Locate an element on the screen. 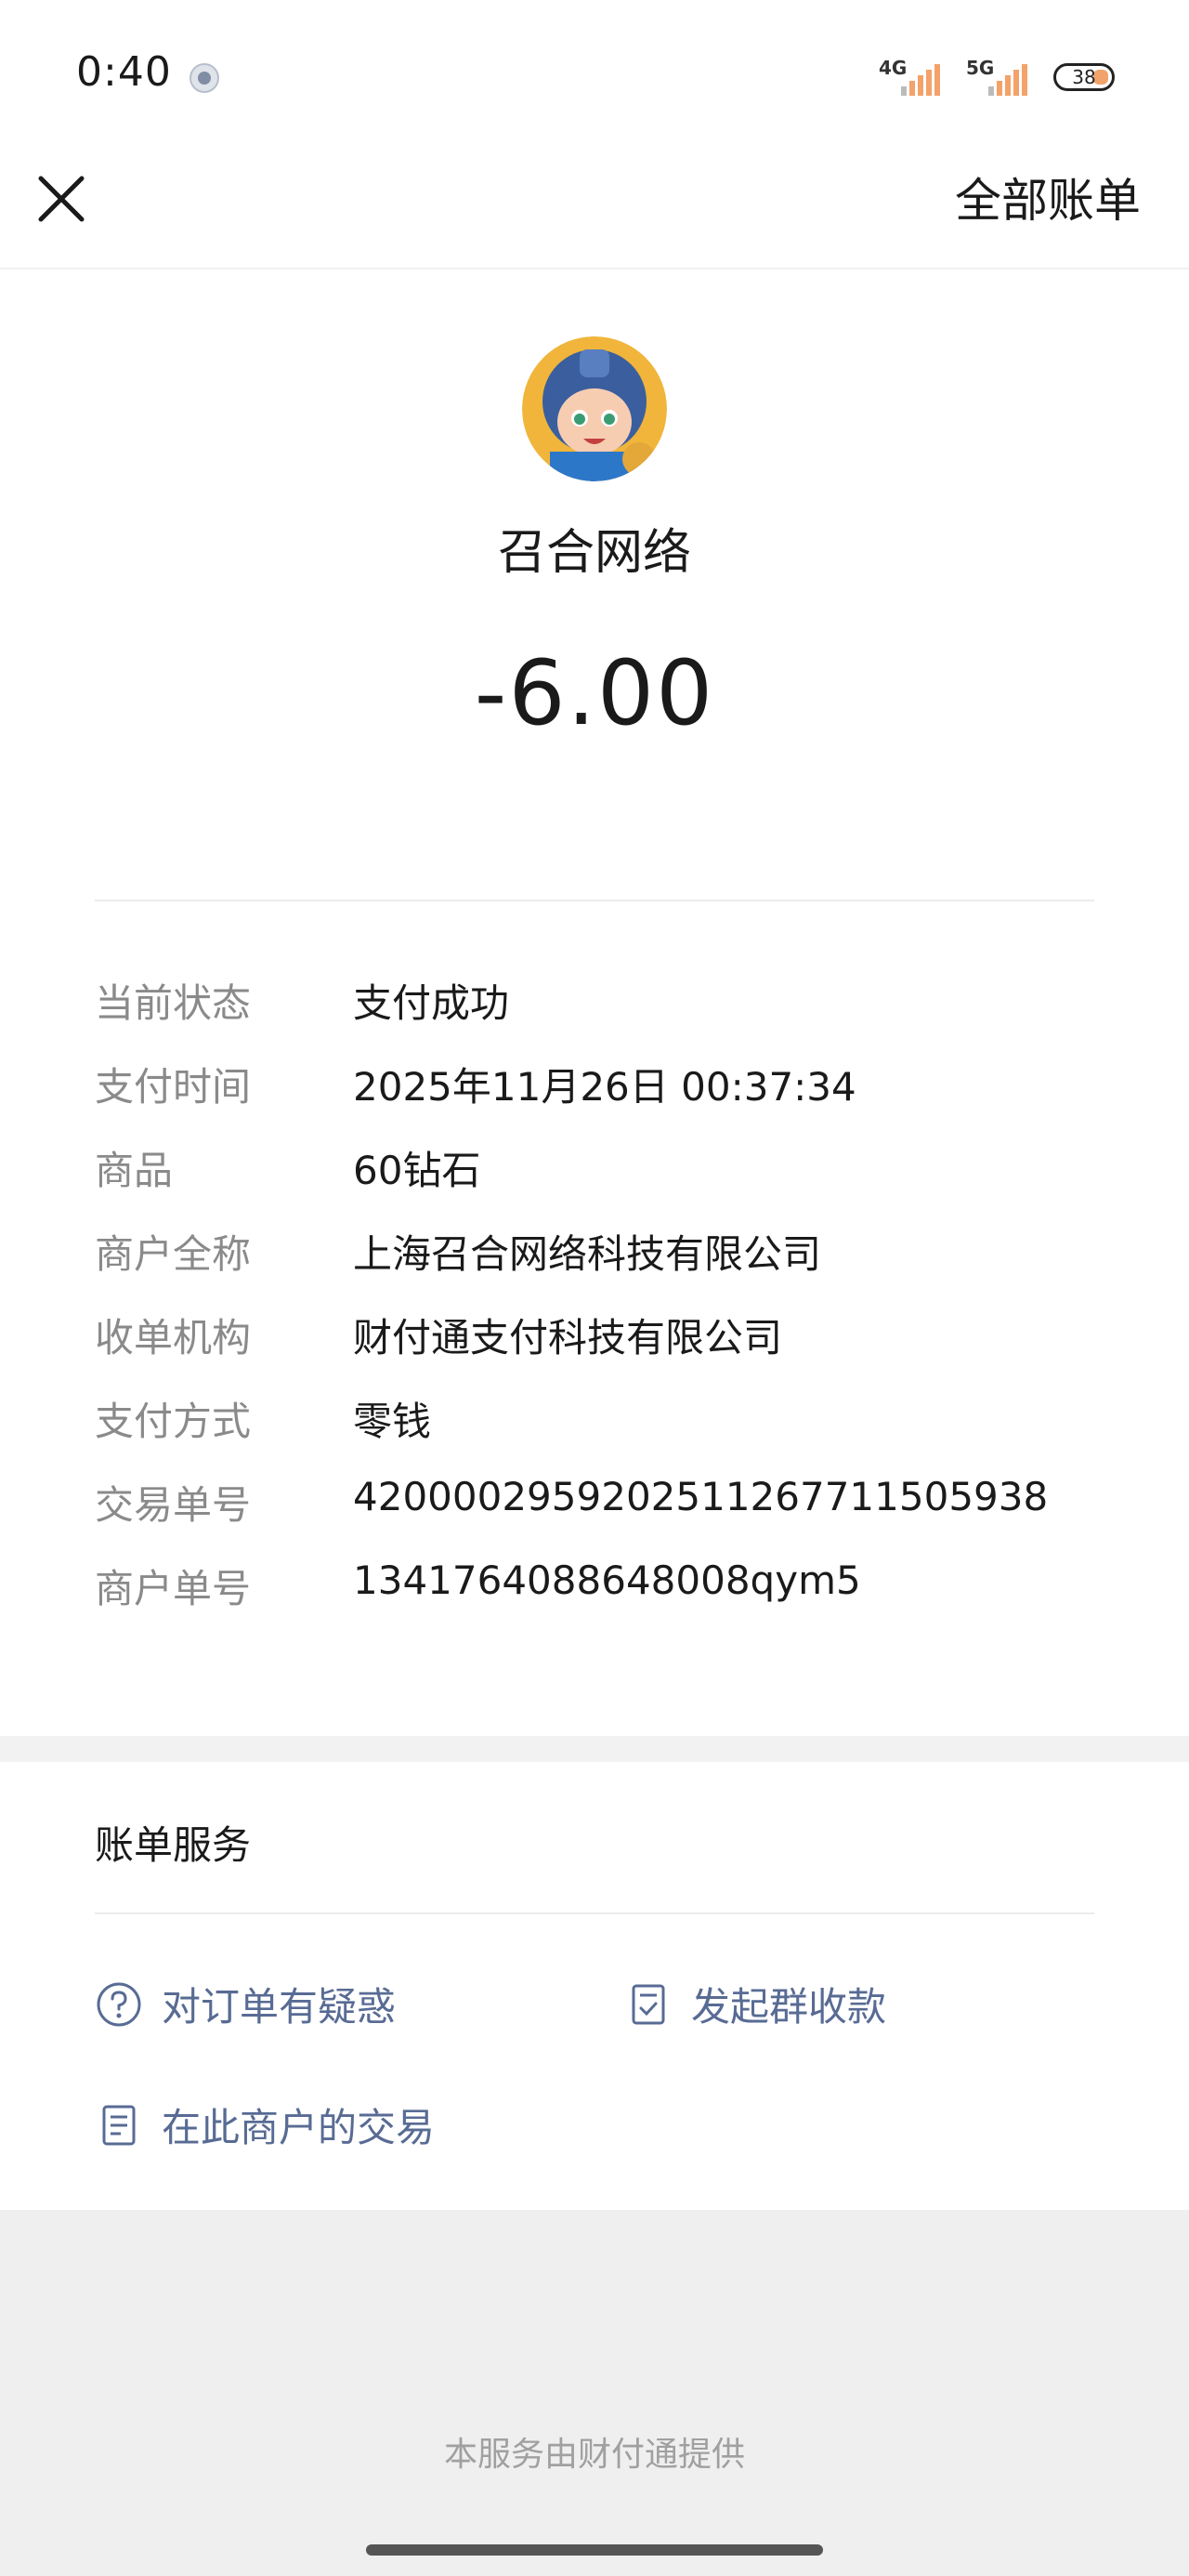  merchant-transactions-label: 在此商户的交易 is located at coordinates (299, 2127).